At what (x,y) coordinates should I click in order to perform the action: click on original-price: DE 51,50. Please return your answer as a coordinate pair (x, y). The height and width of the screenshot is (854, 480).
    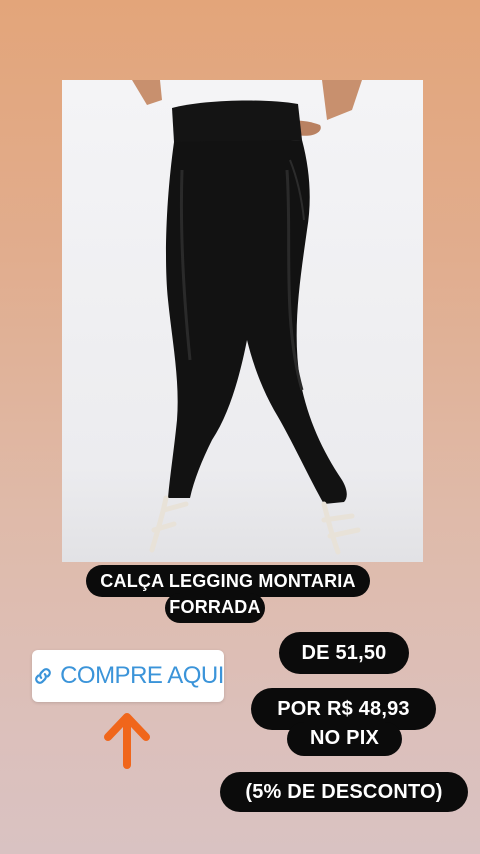
    Looking at the image, I should click on (344, 653).